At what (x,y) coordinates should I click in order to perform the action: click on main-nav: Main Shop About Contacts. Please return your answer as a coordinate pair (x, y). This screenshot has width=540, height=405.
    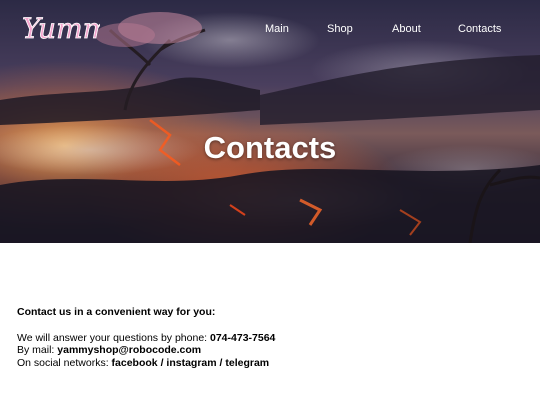
    Looking at the image, I should click on (270, 30).